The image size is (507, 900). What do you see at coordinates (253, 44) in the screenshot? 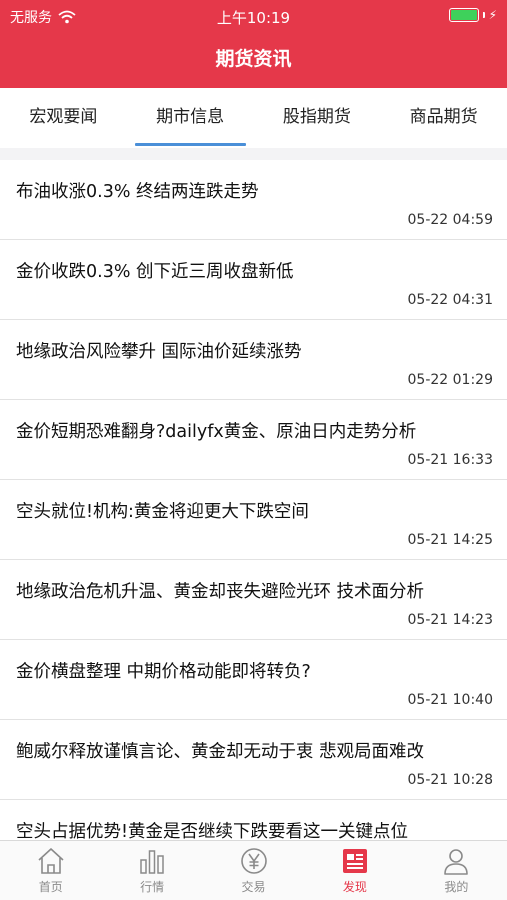
I see `app-header: 无服务 上午10:19 ⚡ 期货资讯` at bounding box center [253, 44].